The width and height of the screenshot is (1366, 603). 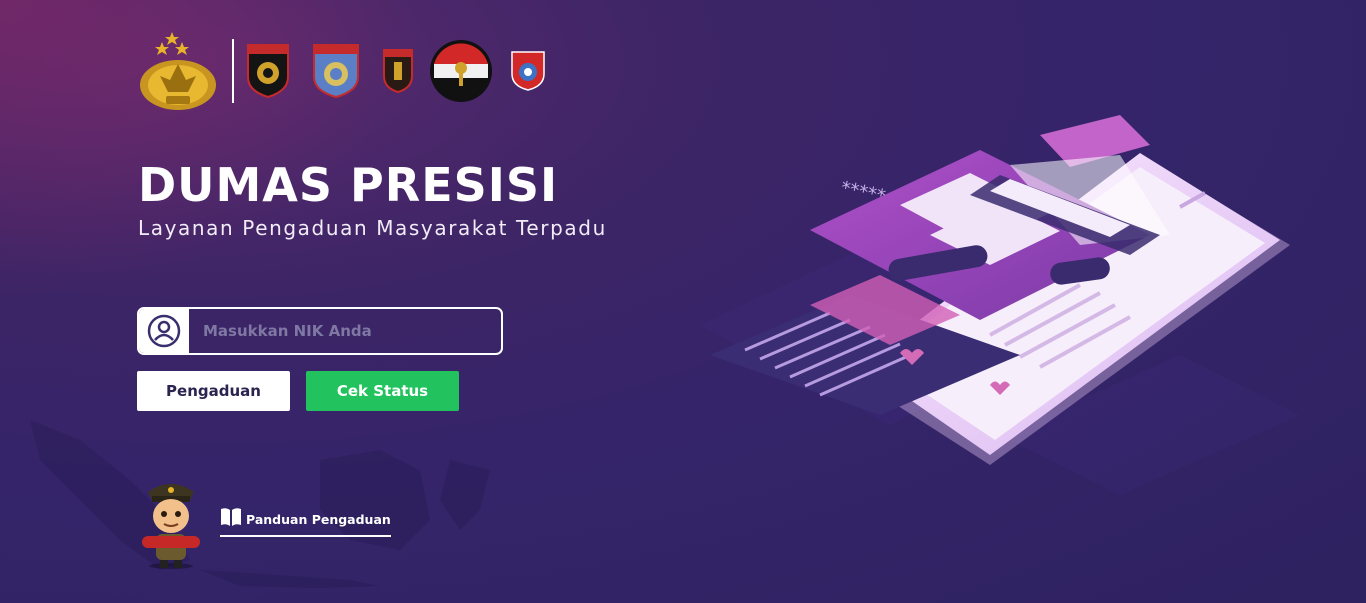 I want to click on logo-separator, so click(x=233, y=71).